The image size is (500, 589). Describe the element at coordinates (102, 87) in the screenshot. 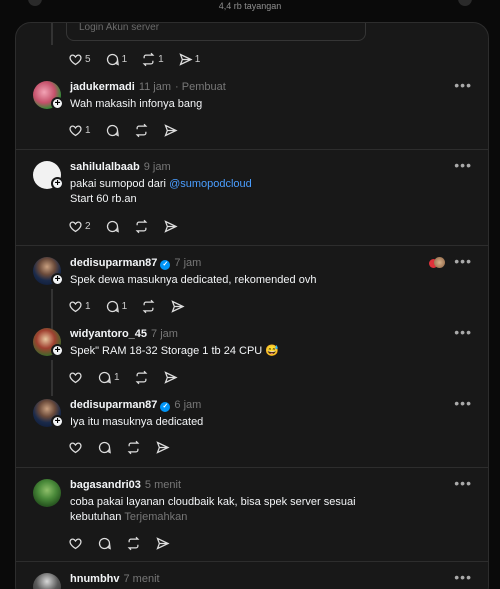

I see `username: jadukermadi` at that location.